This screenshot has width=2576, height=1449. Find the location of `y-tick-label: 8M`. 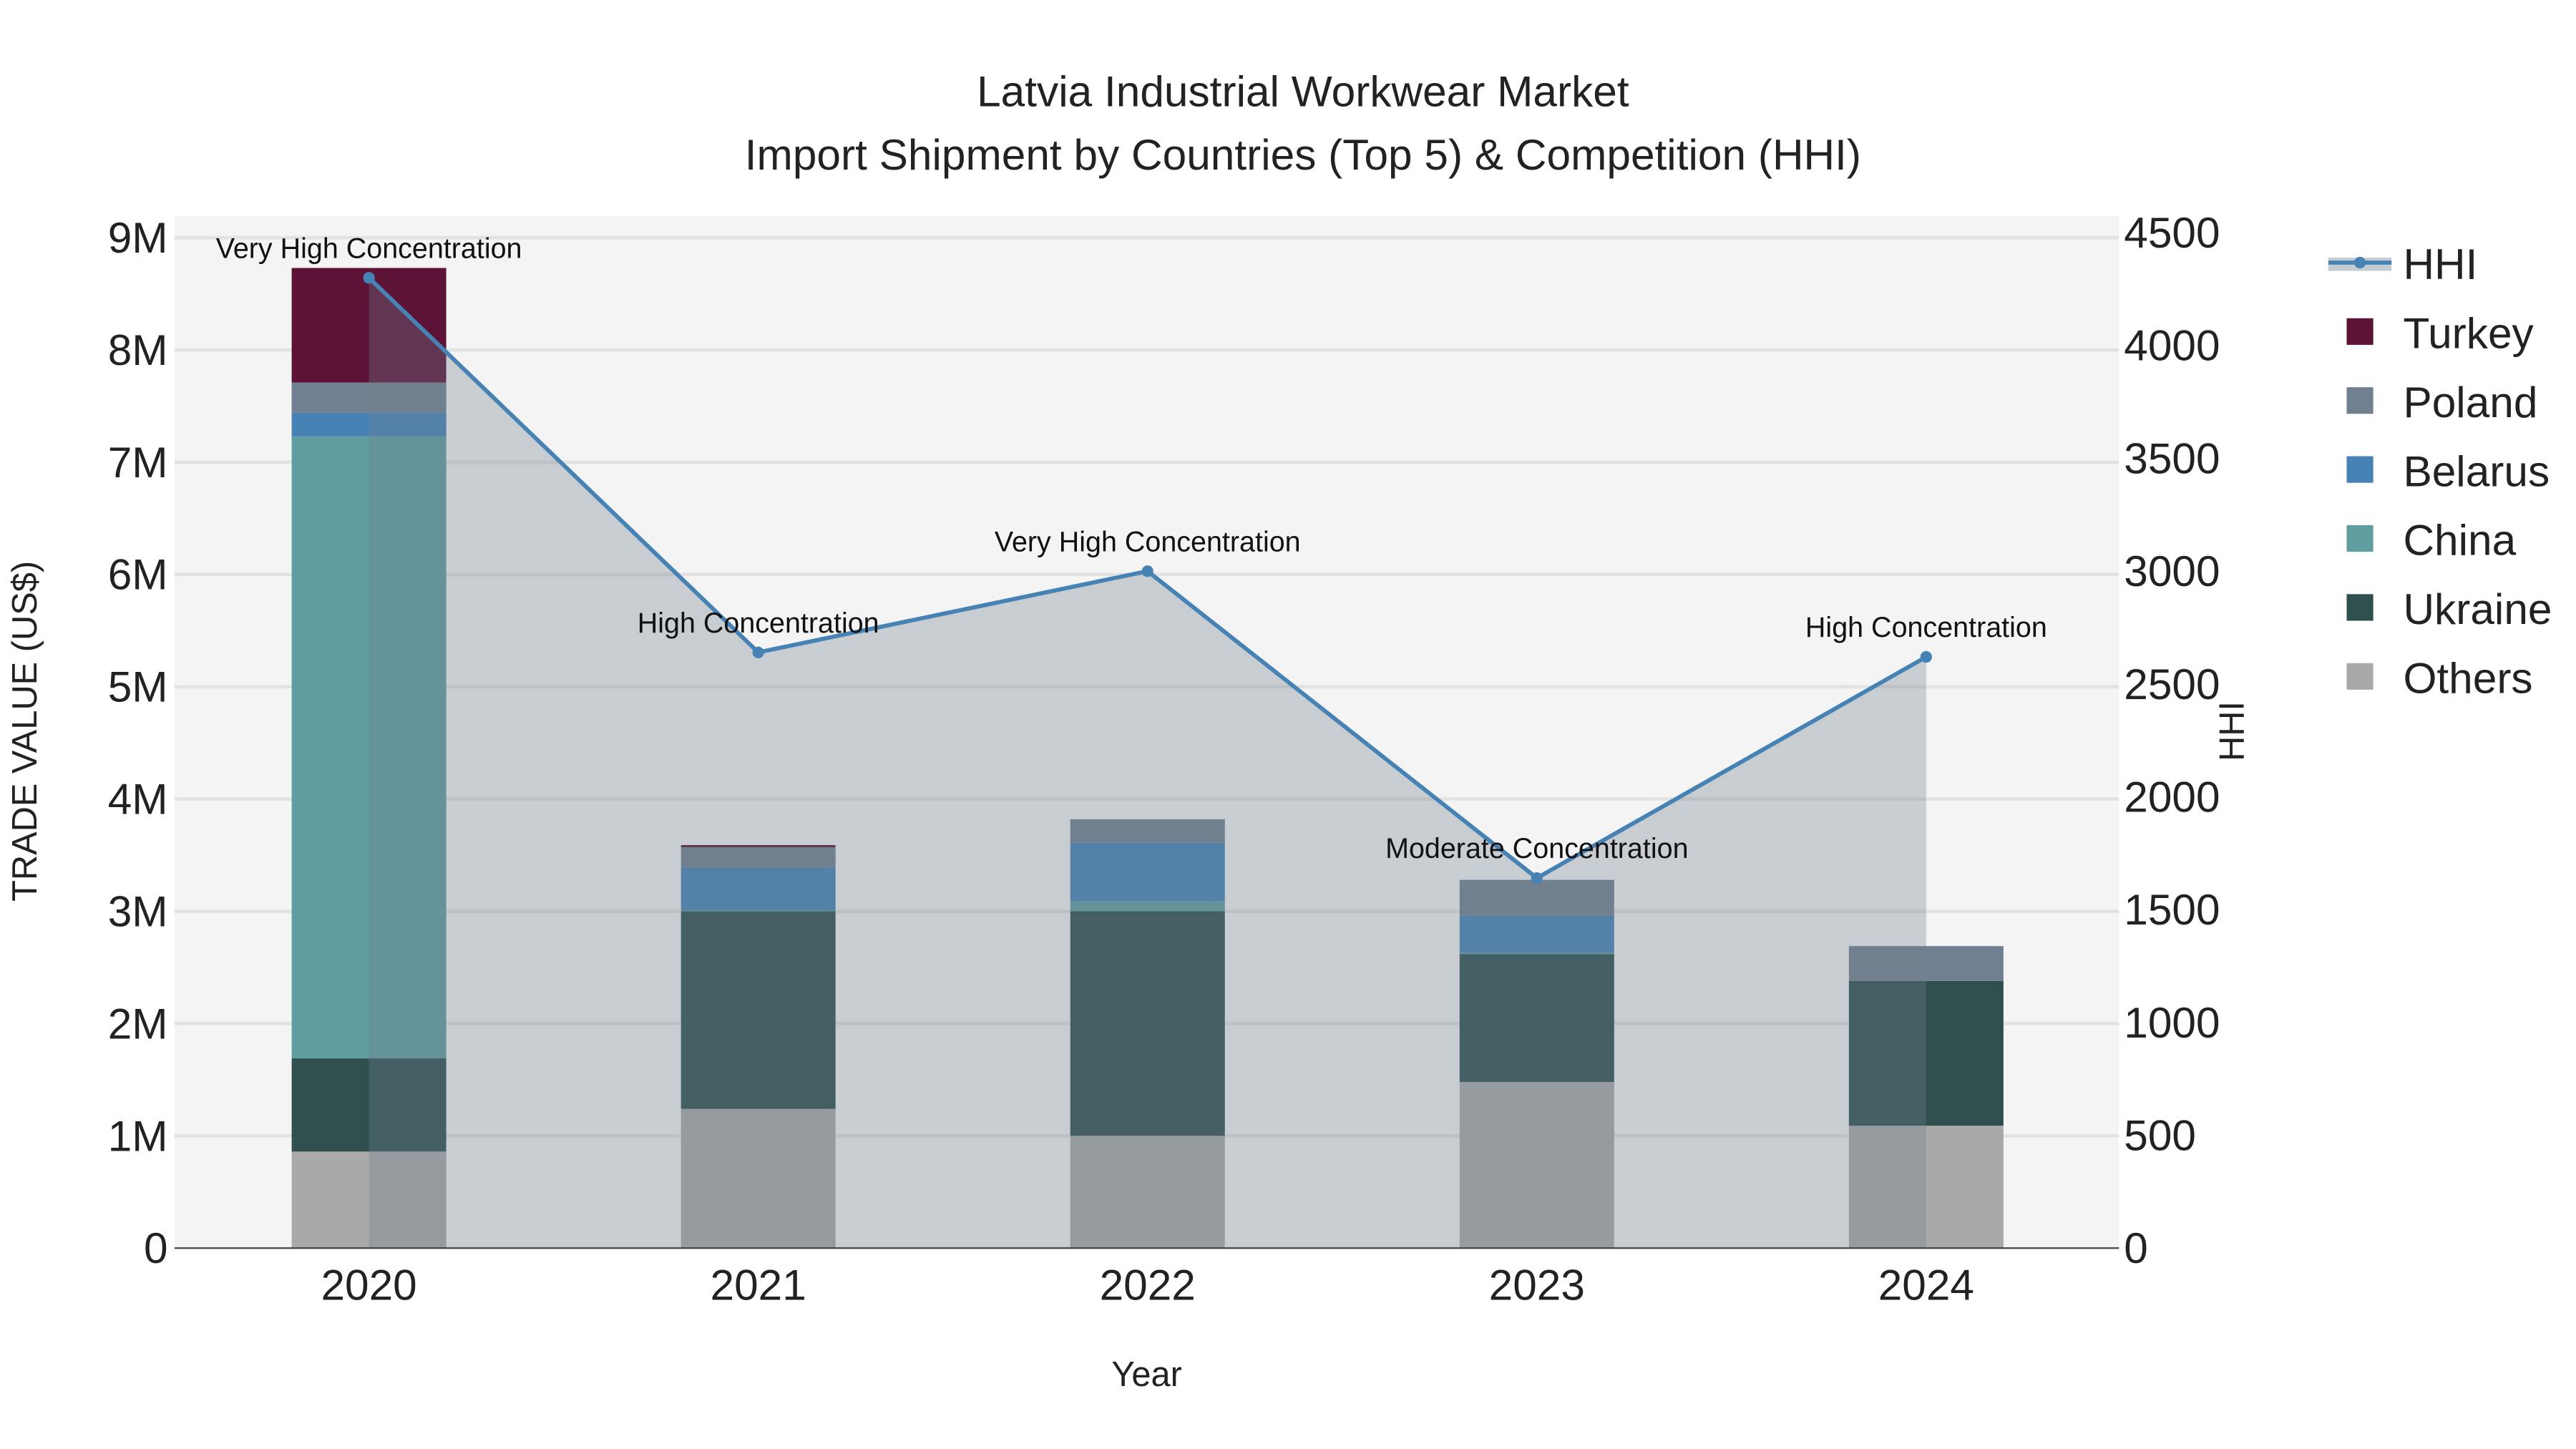

y-tick-label: 8M is located at coordinates (138, 350).